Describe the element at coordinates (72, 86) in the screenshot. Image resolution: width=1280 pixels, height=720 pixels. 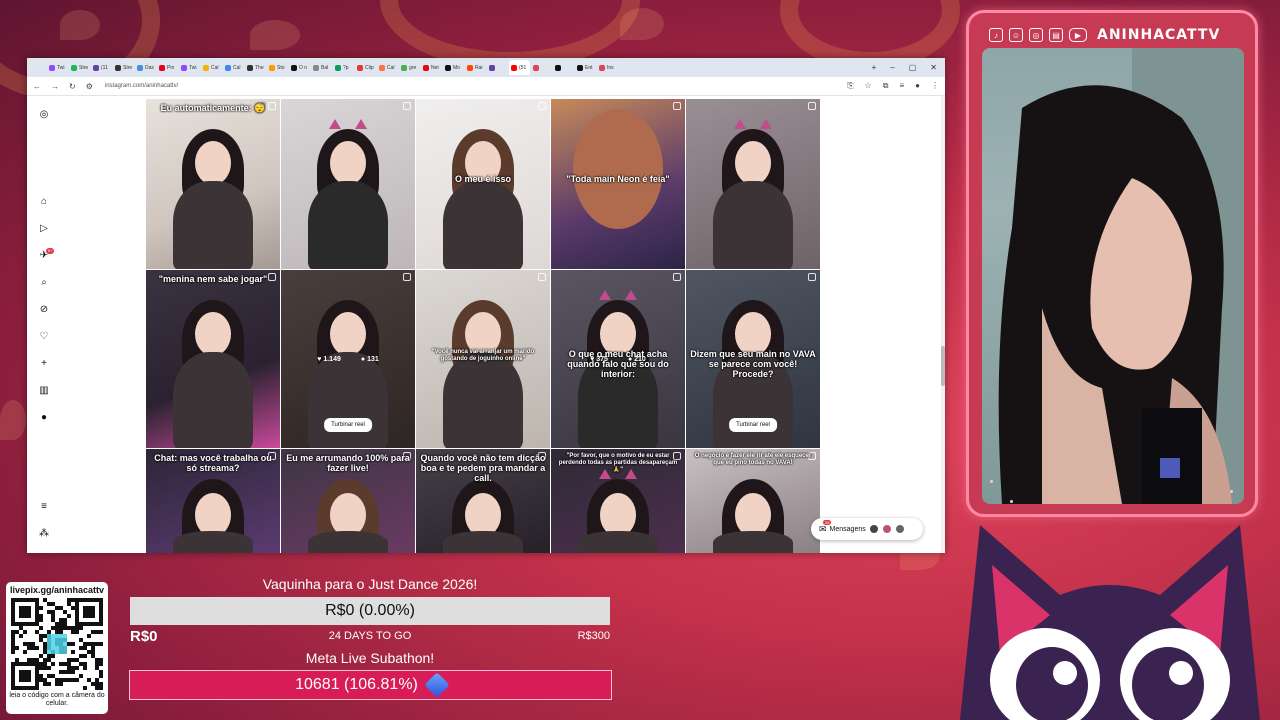
I see `reload-icon: ↻` at that location.